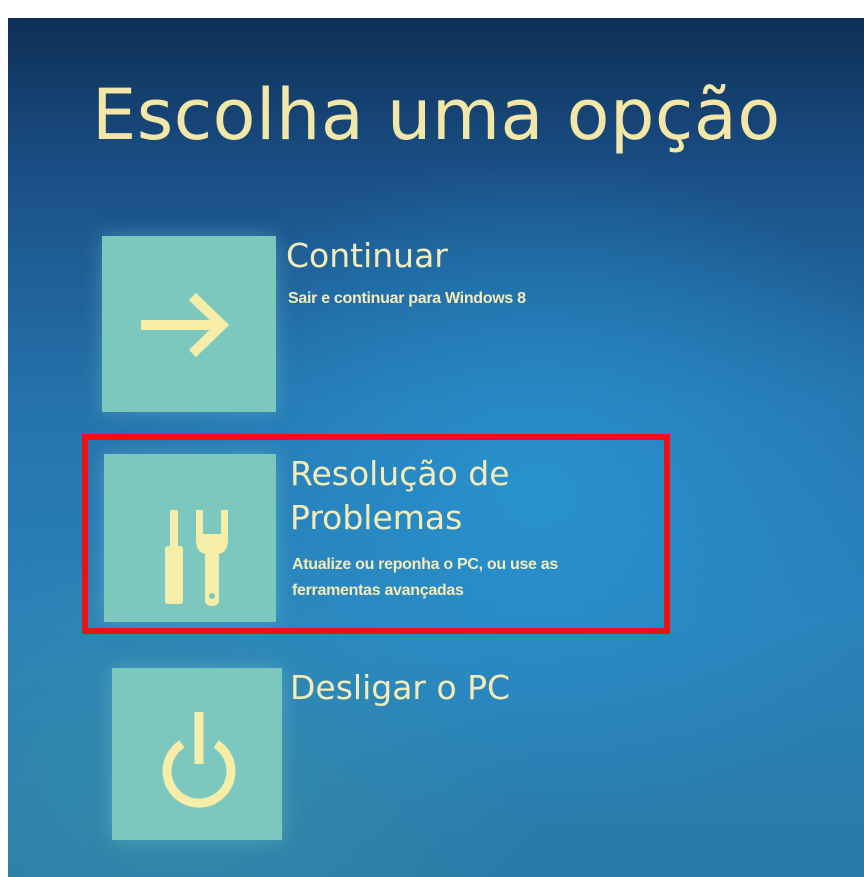  What do you see at coordinates (400, 687) in the screenshot?
I see `shutdown-title: Desligar o PC` at bounding box center [400, 687].